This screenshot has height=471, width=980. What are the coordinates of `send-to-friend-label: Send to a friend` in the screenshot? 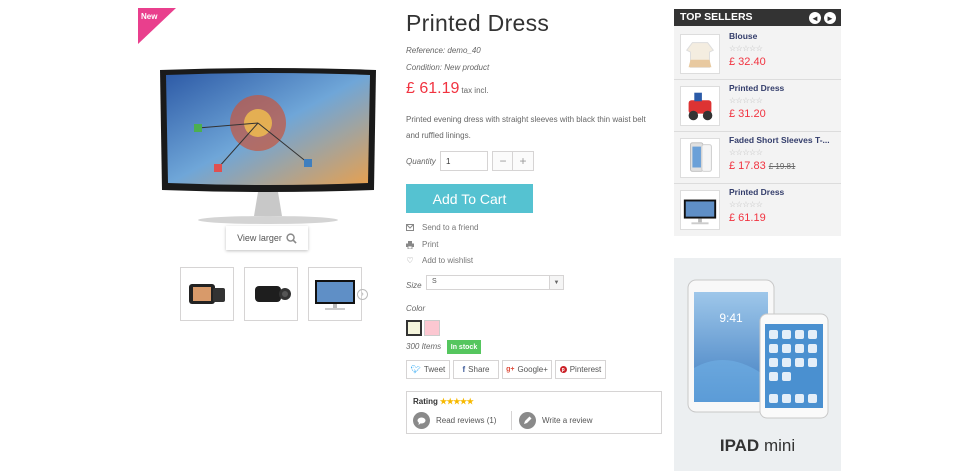 It's located at (450, 227).